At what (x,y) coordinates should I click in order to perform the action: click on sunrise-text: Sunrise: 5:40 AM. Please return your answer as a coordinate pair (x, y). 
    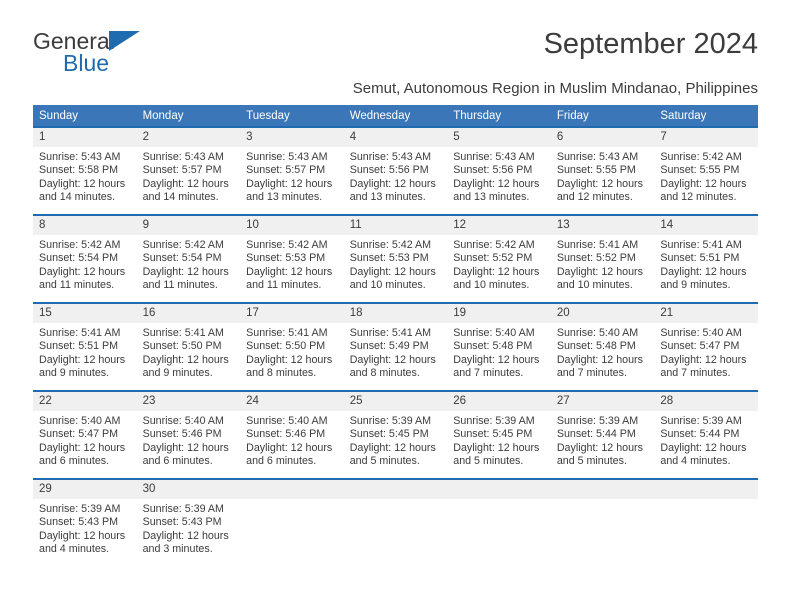
    Looking at the image, I should click on (183, 421).